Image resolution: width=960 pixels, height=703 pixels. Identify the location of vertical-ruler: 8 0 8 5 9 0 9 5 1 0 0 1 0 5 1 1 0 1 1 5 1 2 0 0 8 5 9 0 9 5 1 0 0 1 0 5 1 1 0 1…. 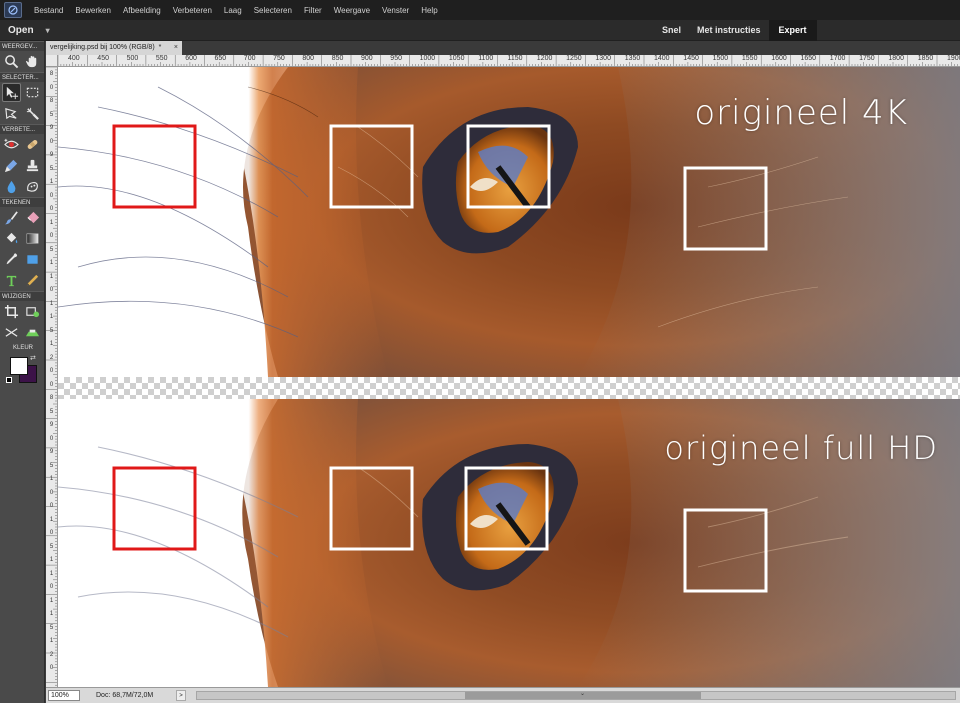
(52, 377).